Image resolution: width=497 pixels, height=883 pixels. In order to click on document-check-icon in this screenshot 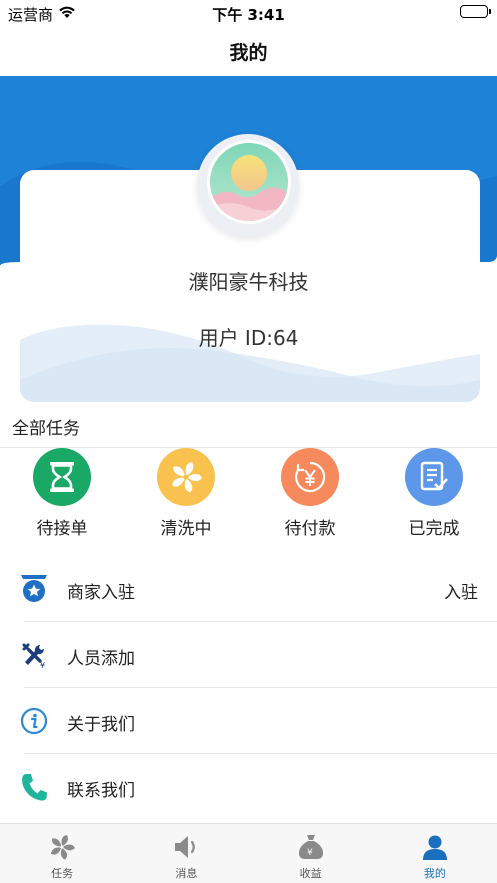, I will do `click(434, 477)`.